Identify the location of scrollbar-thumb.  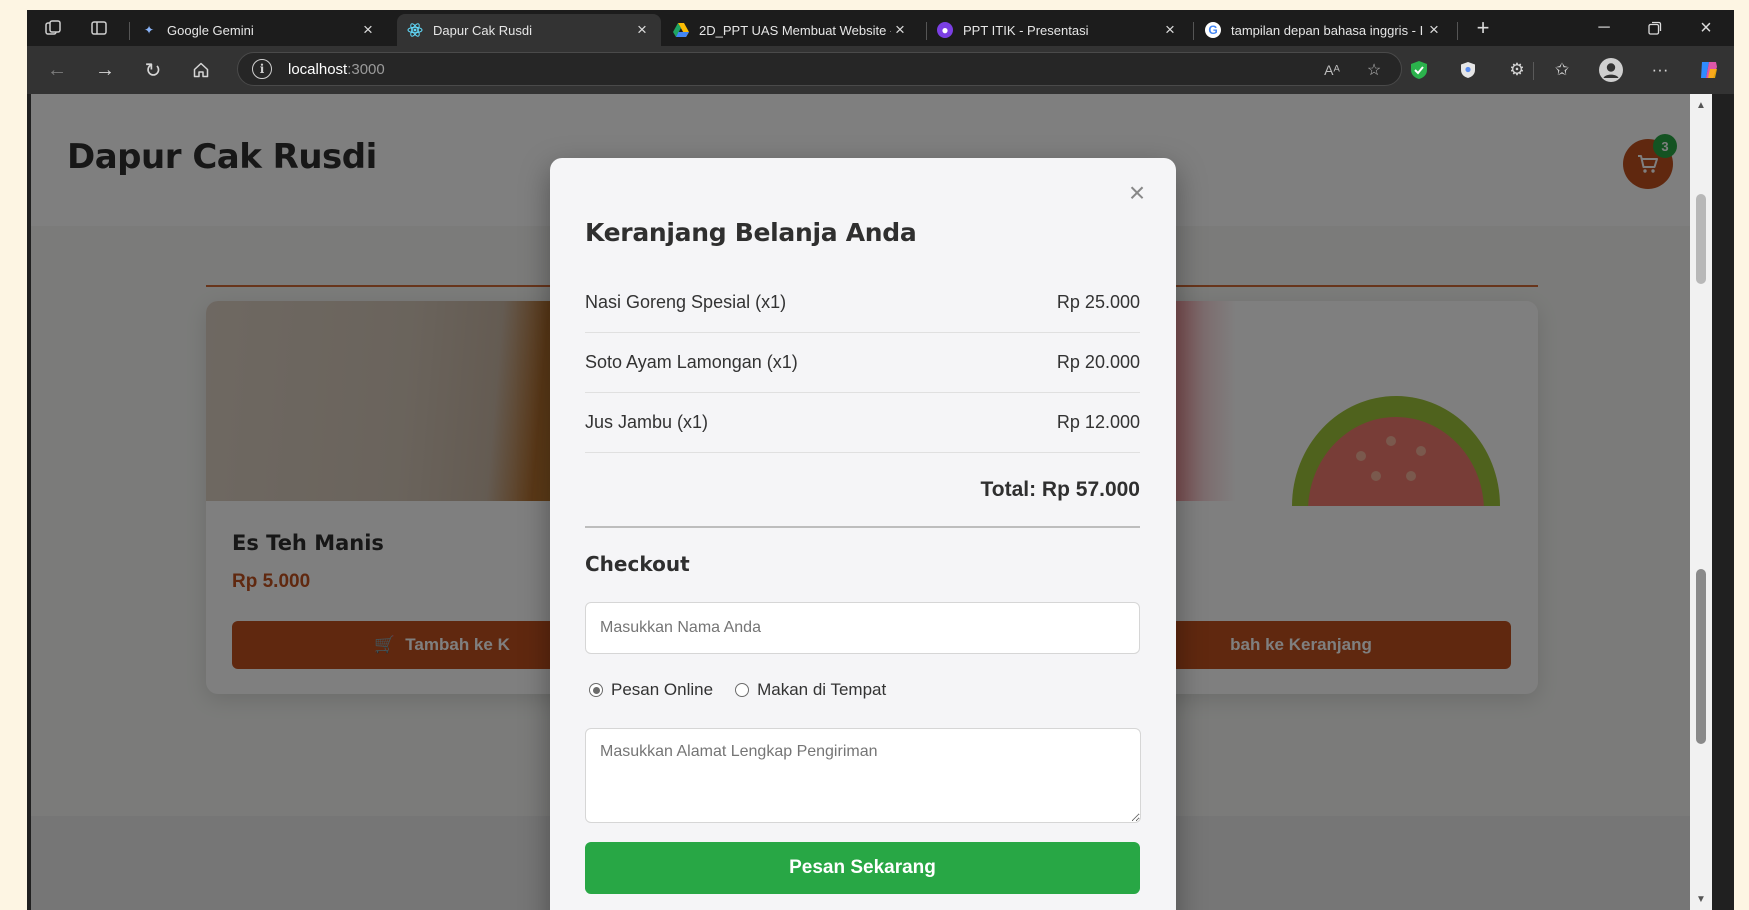
(1701, 656).